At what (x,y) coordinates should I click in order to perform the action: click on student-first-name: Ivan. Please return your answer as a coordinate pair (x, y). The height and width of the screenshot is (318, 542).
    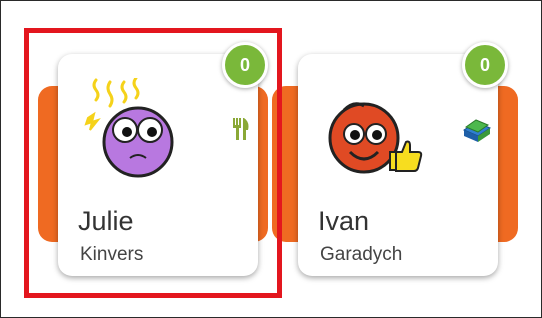
    Looking at the image, I should click on (344, 221).